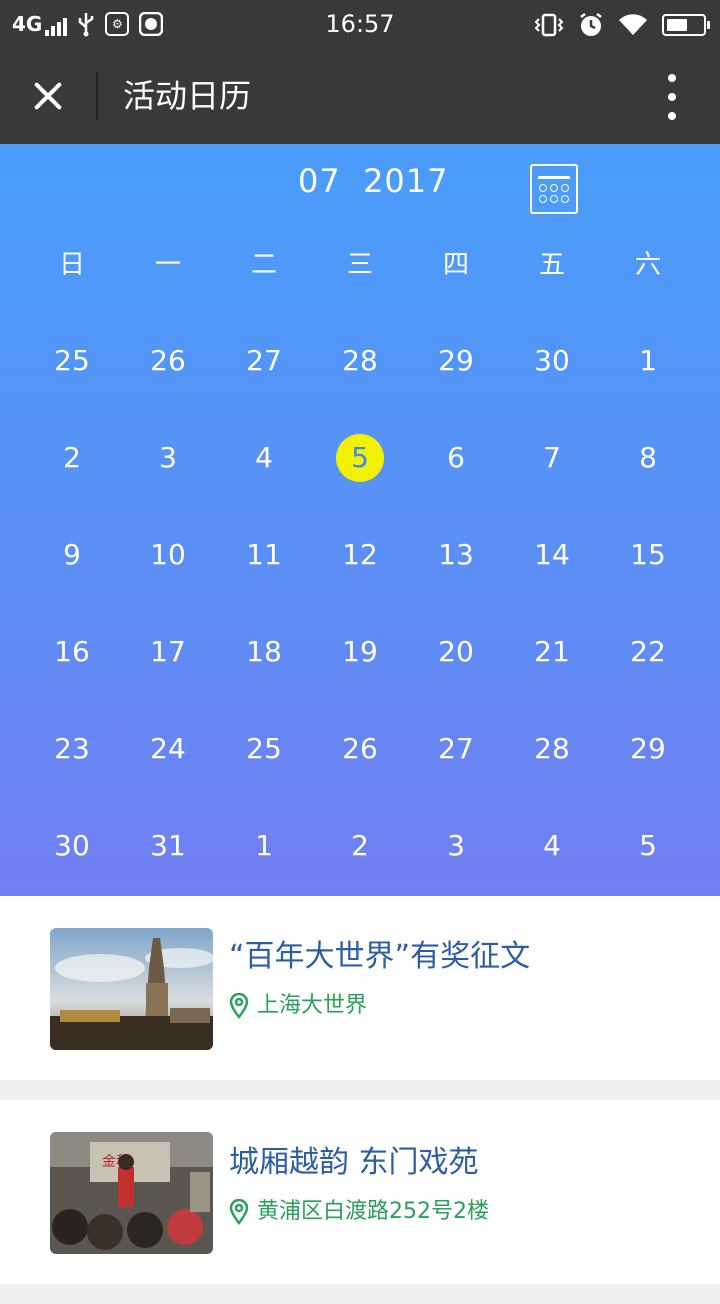 This screenshot has height=1304, width=720. I want to click on day-cell: 16, so click(72, 651).